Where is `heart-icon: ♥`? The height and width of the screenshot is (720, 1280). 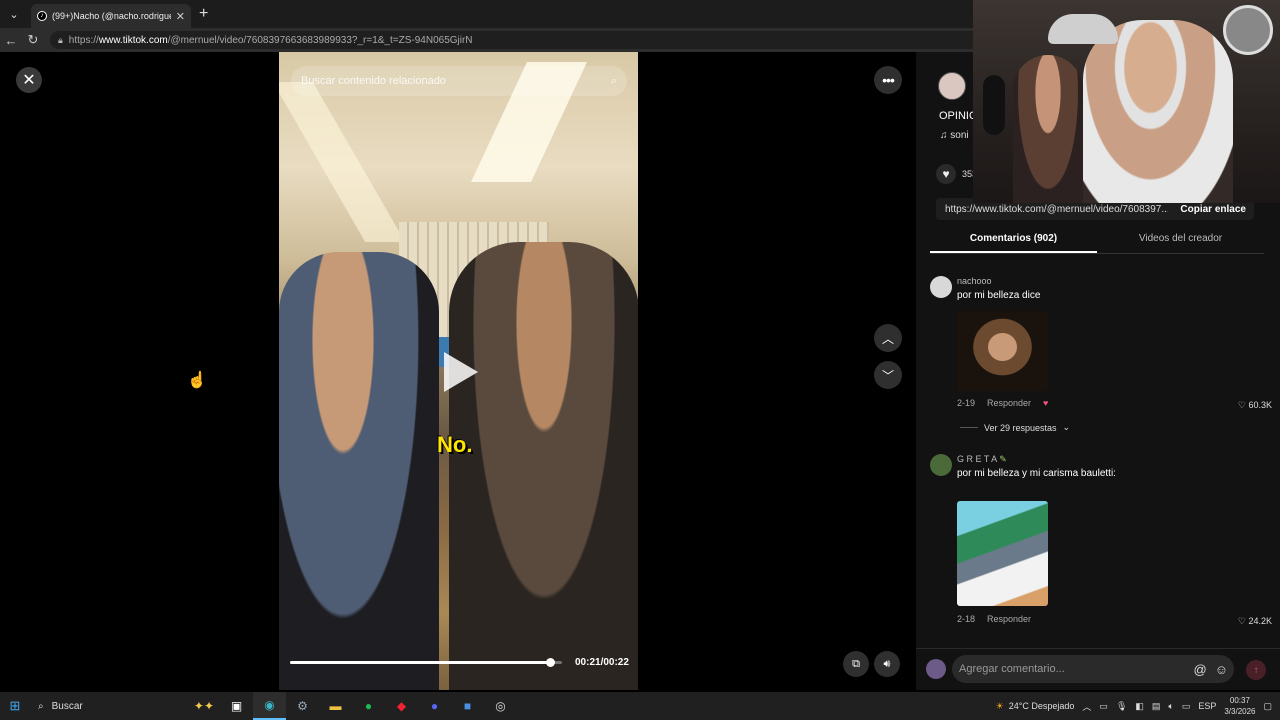 heart-icon: ♥ is located at coordinates (946, 174).